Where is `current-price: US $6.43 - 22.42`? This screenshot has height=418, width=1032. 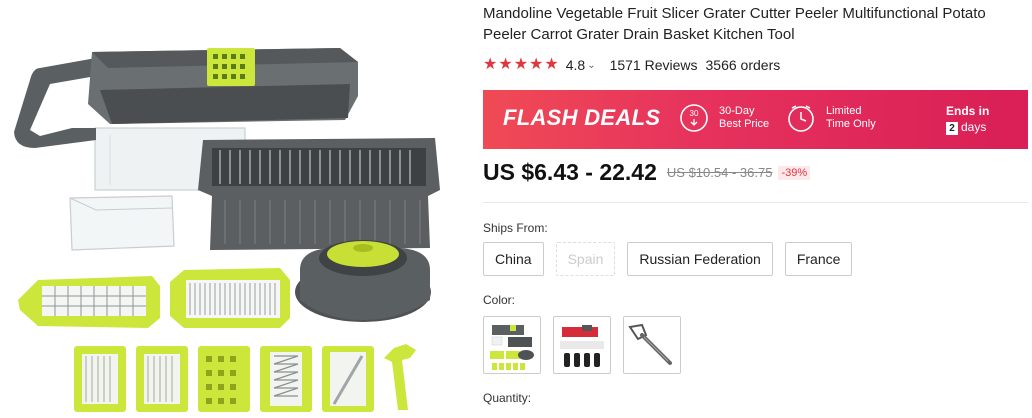
current-price: US $6.43 - 22.42 is located at coordinates (570, 172).